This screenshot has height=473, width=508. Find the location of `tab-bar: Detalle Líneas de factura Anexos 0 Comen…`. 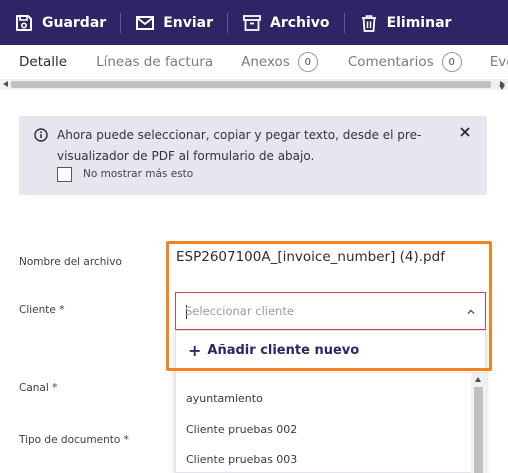

tab-bar: Detalle Líneas de factura Anexos 0 Comen… is located at coordinates (254, 62).